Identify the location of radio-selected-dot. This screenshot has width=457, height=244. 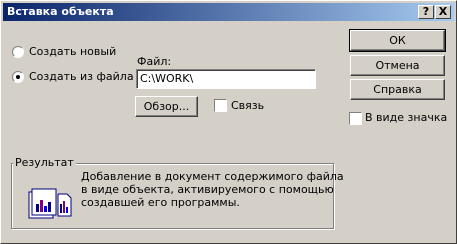
(18, 77).